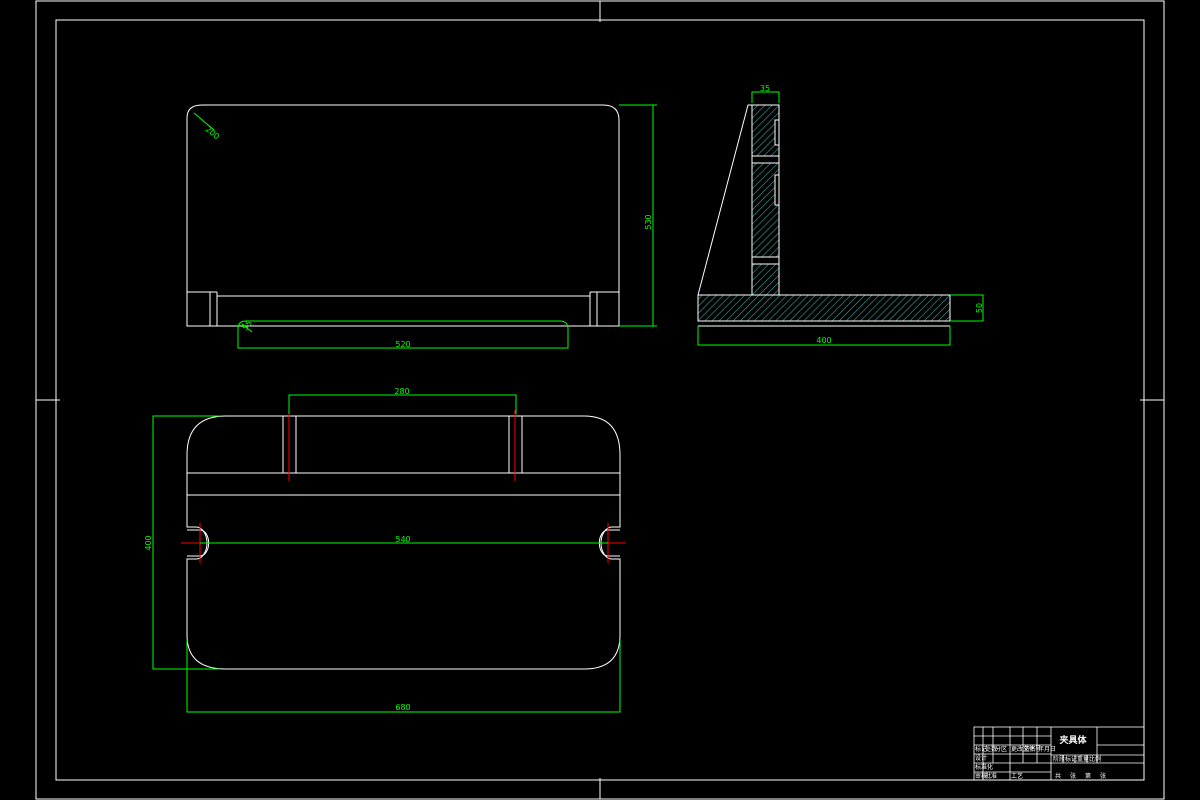 The width and height of the screenshot is (1200, 800). I want to click on title-block-cell-label: 阶段标记, so click(1065, 759).